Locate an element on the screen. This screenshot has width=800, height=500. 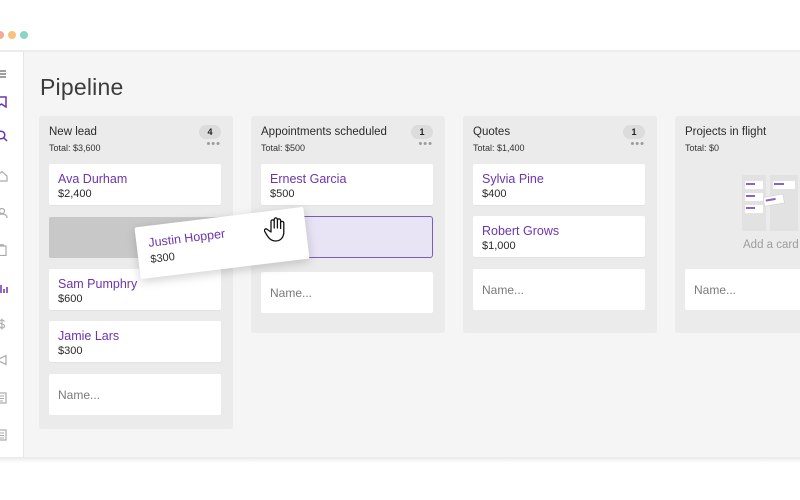
deal-card-name: Ava Durham is located at coordinates (93, 179).